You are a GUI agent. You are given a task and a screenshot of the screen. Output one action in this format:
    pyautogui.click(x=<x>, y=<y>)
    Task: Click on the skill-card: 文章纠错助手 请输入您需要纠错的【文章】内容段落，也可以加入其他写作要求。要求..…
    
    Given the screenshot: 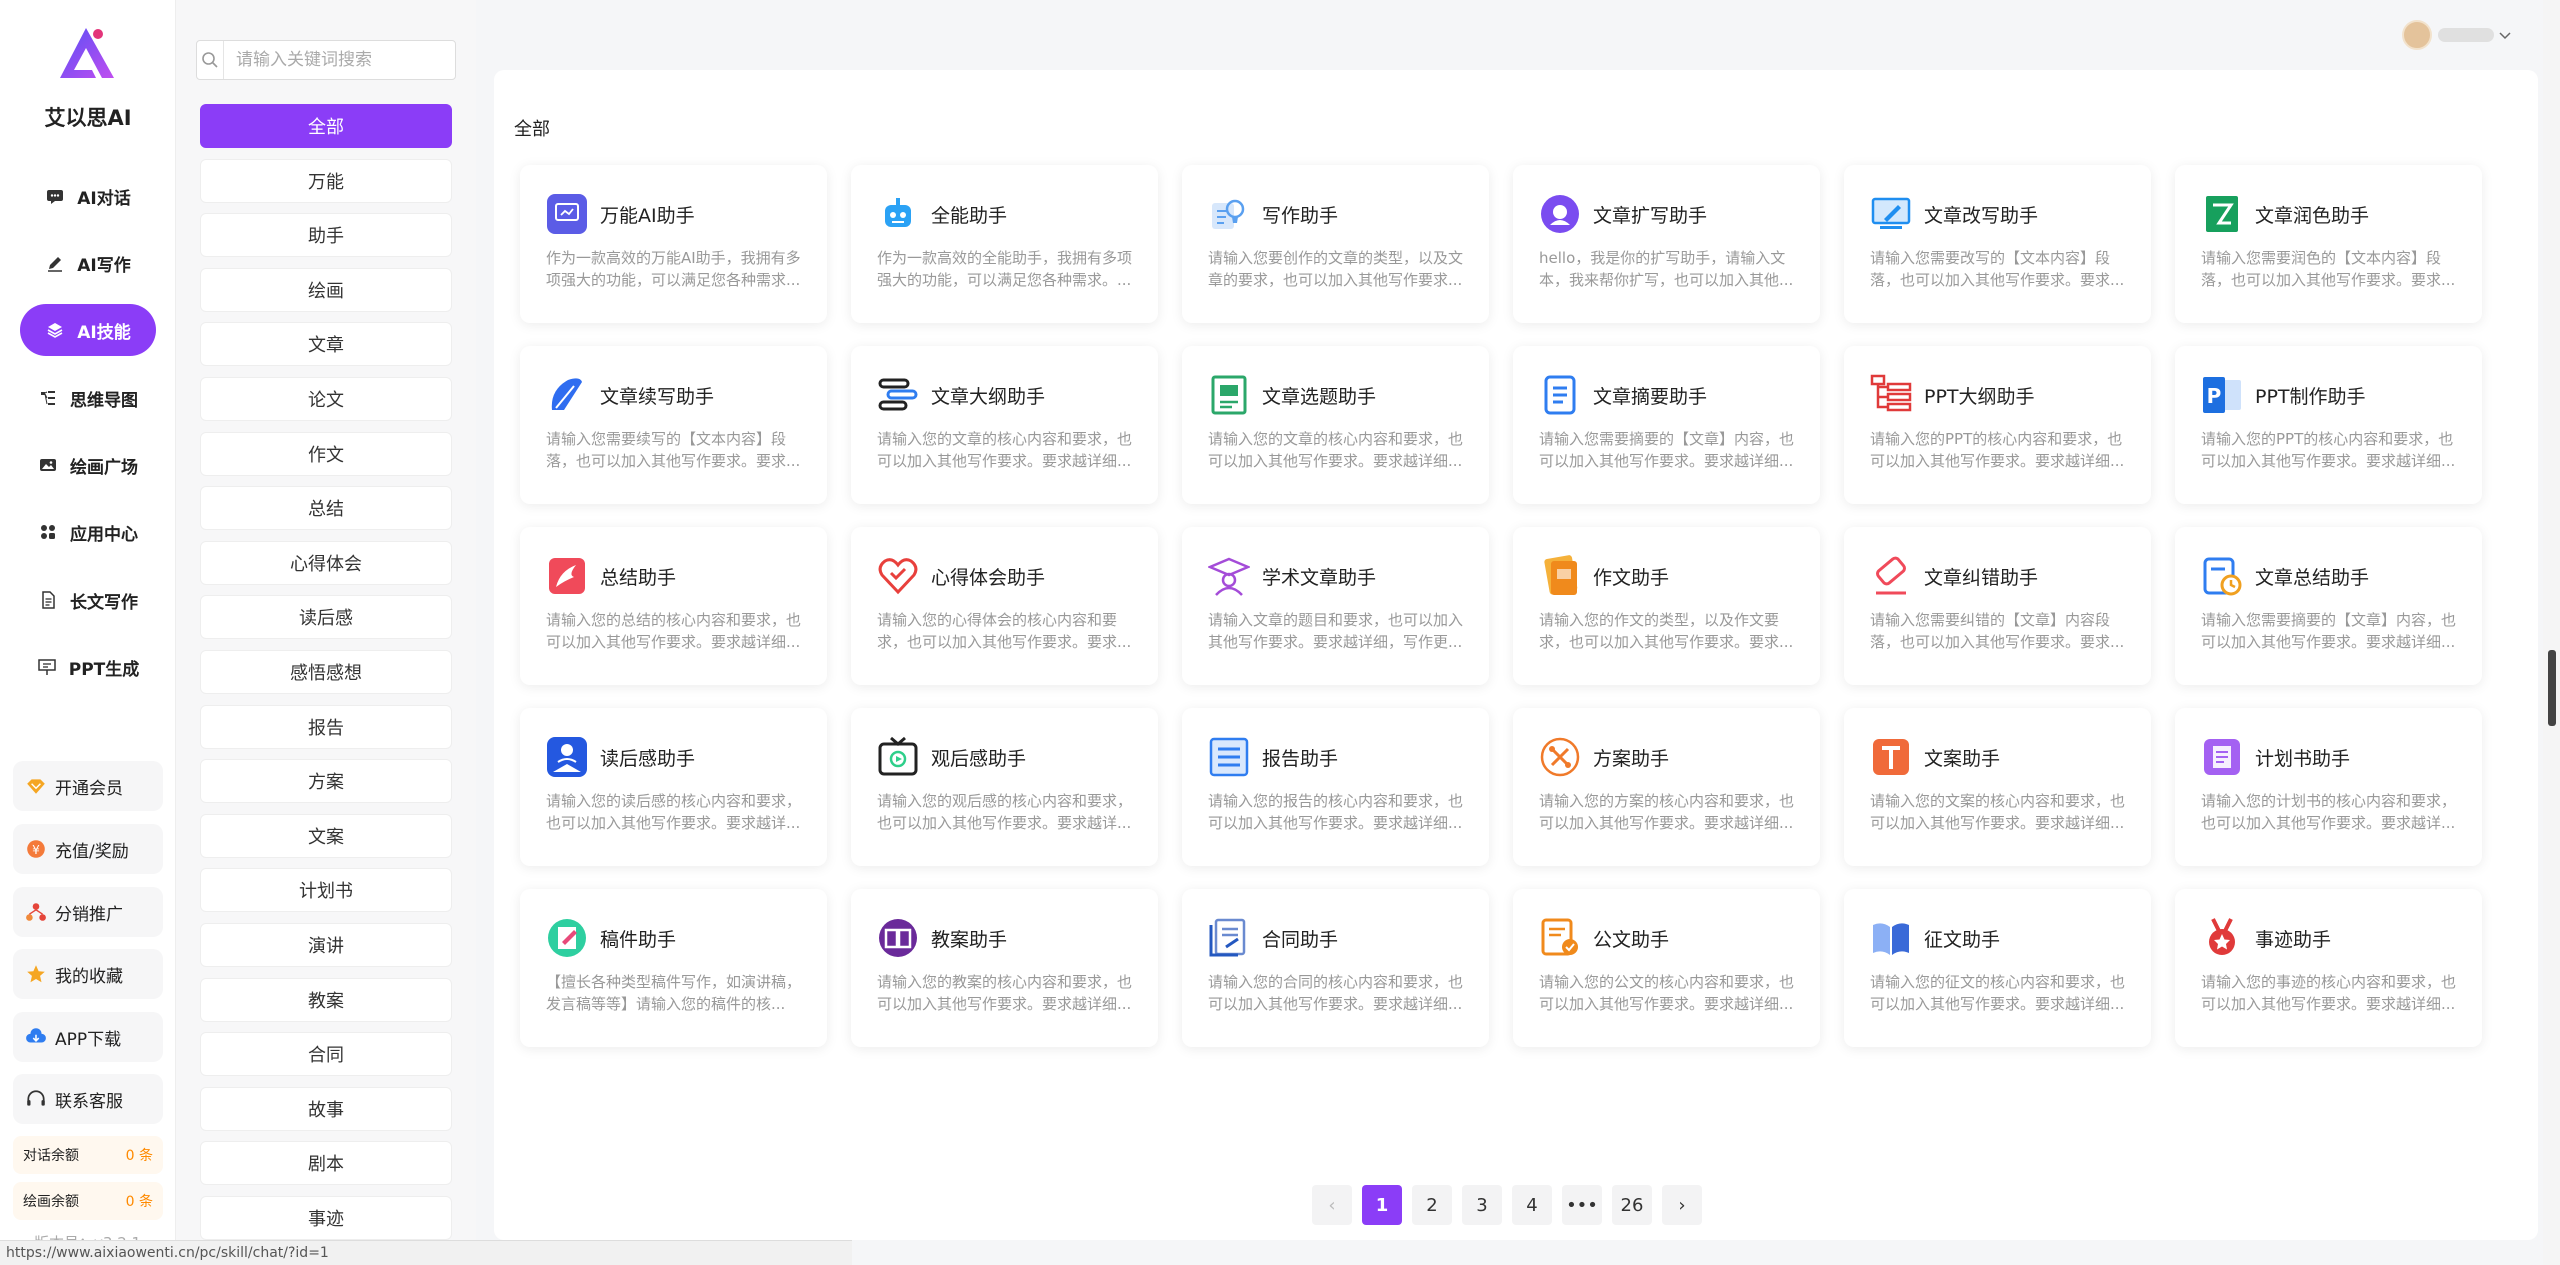 What is the action you would take?
    pyautogui.click(x=1997, y=606)
    